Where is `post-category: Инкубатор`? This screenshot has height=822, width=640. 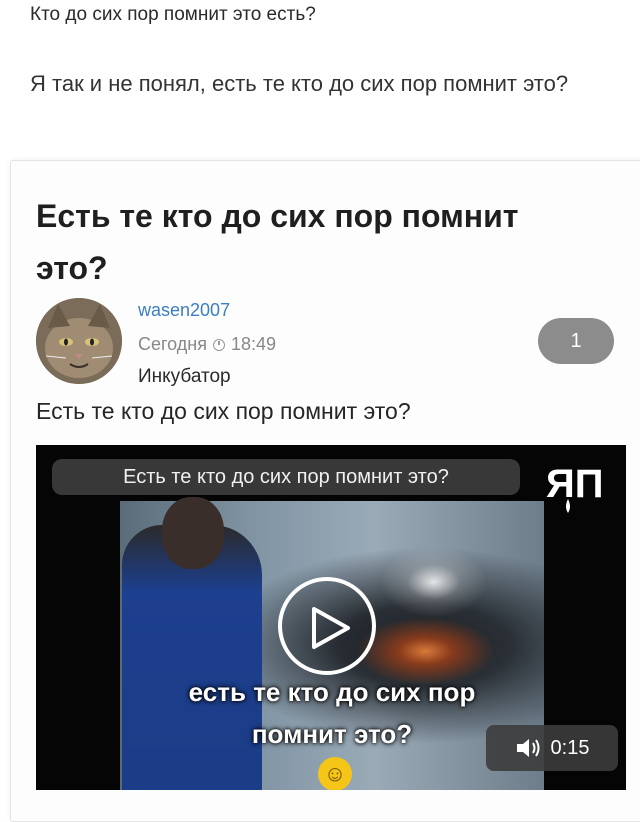
post-category: Инкубатор is located at coordinates (184, 377).